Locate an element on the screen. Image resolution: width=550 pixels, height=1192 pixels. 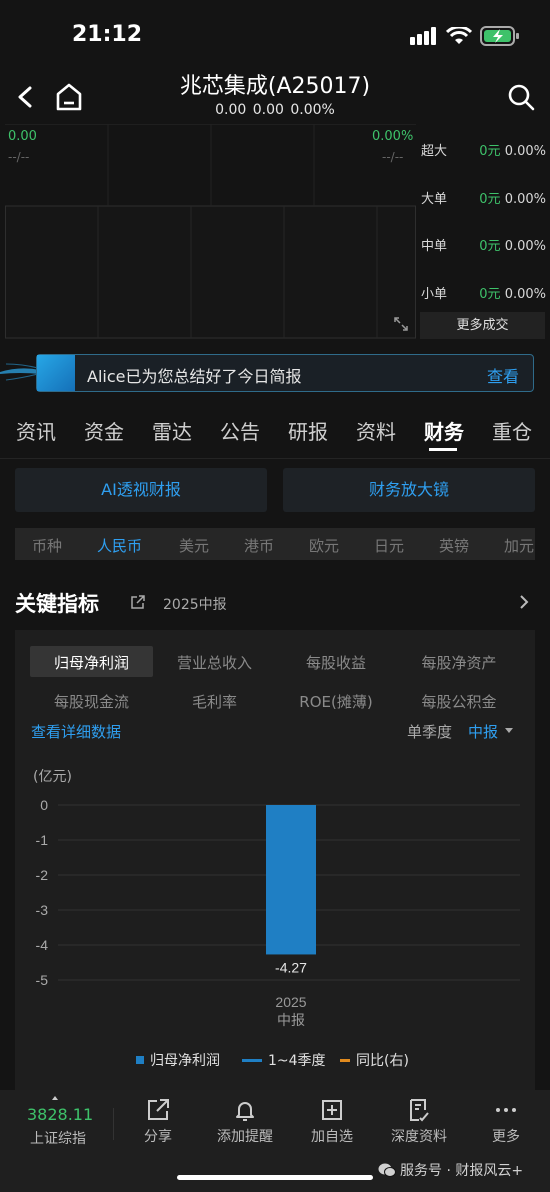
tab-research: 研报 is located at coordinates (308, 430).